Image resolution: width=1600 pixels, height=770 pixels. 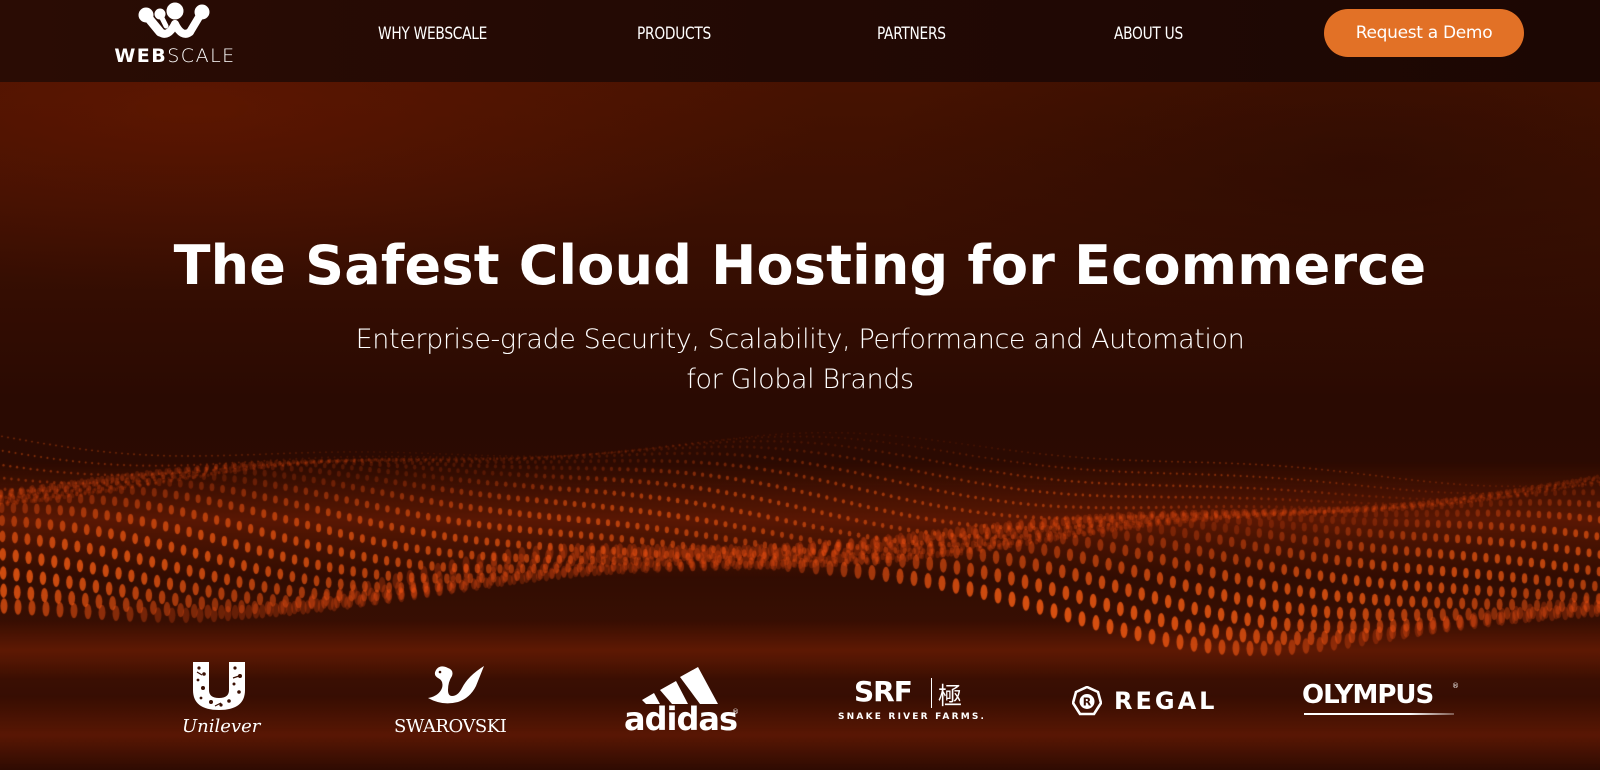 What do you see at coordinates (800, 265) in the screenshot?
I see `hero-headline: The Safest Cloud Hosting for Ecommerce` at bounding box center [800, 265].